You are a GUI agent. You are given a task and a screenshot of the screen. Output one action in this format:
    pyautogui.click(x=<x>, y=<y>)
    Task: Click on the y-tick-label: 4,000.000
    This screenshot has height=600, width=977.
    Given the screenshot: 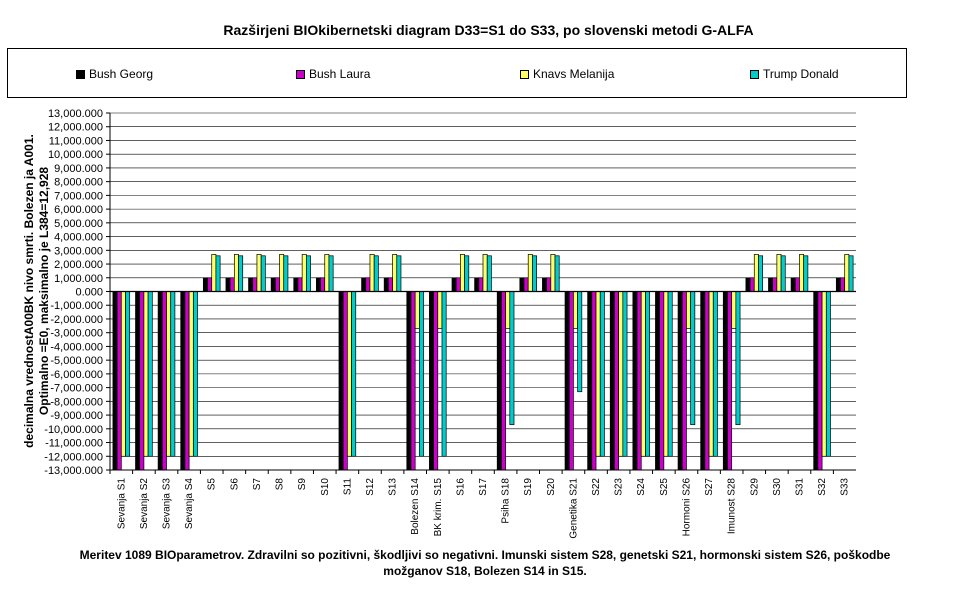 What is the action you would take?
    pyautogui.click(x=78, y=238)
    